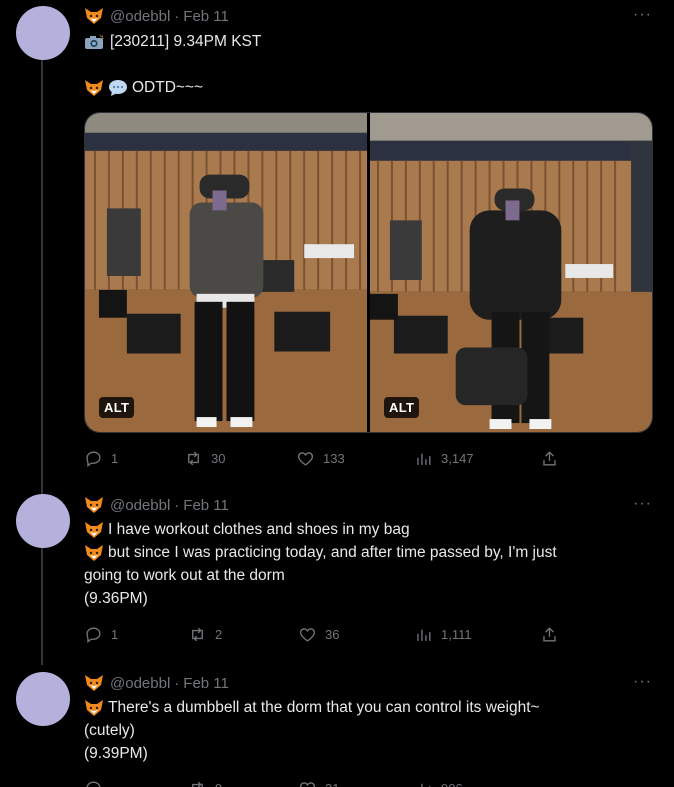 The height and width of the screenshot is (787, 674). Describe the element at coordinates (318, 783) in the screenshot. I see `like-button: 21` at that location.